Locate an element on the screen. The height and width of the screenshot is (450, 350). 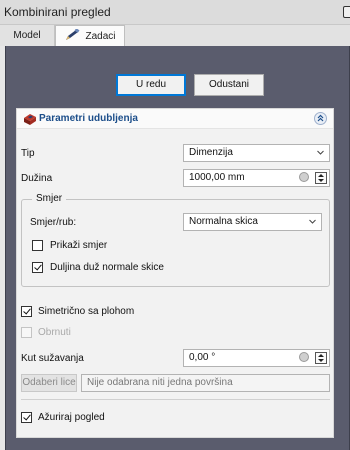
cancel-button: Odustani is located at coordinates (229, 85).